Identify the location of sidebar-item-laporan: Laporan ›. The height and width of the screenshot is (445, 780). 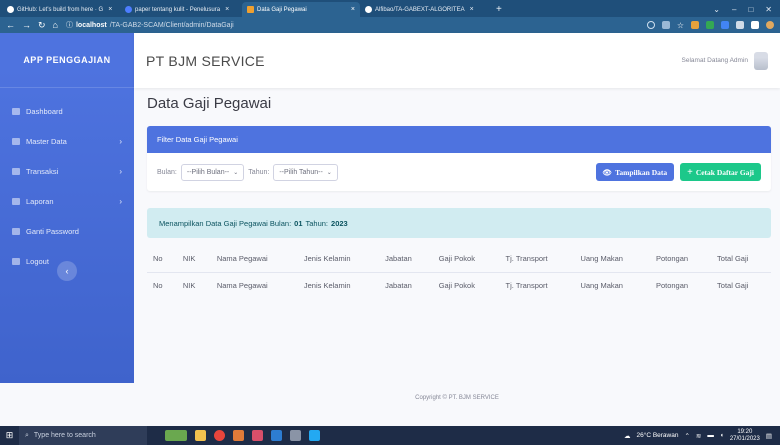
(67, 201).